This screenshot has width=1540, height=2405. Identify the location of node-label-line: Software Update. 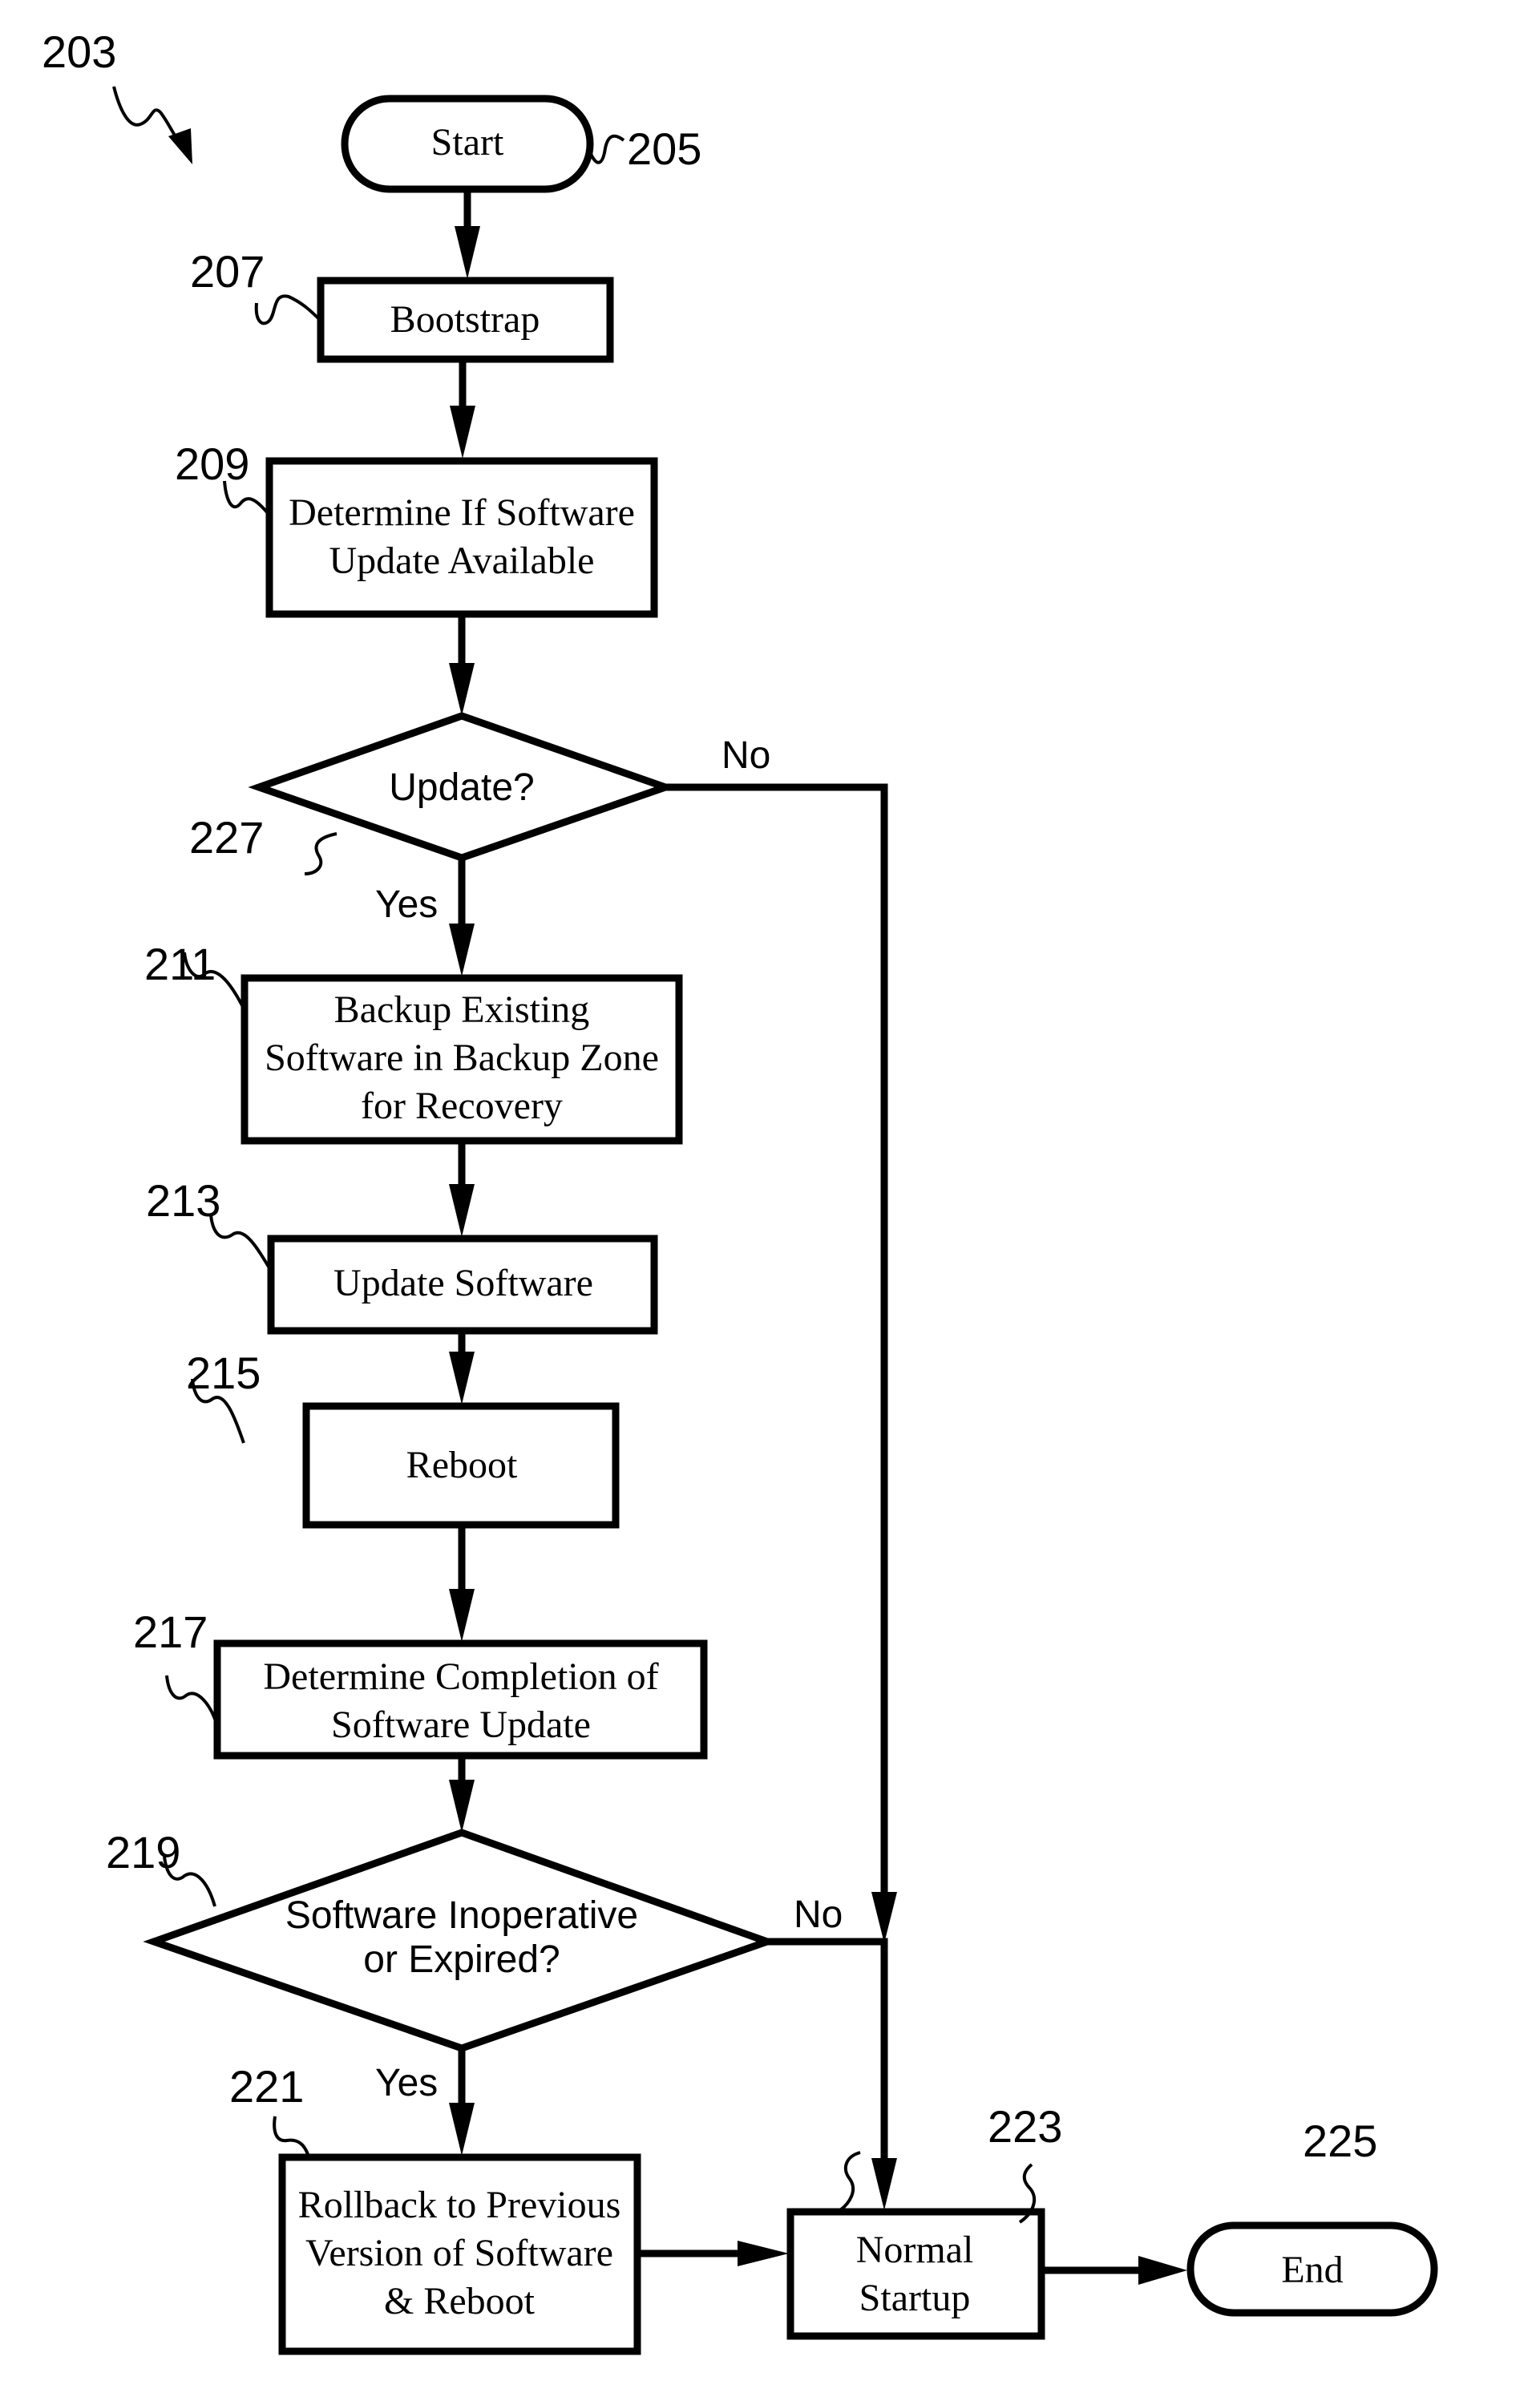
(461, 1725).